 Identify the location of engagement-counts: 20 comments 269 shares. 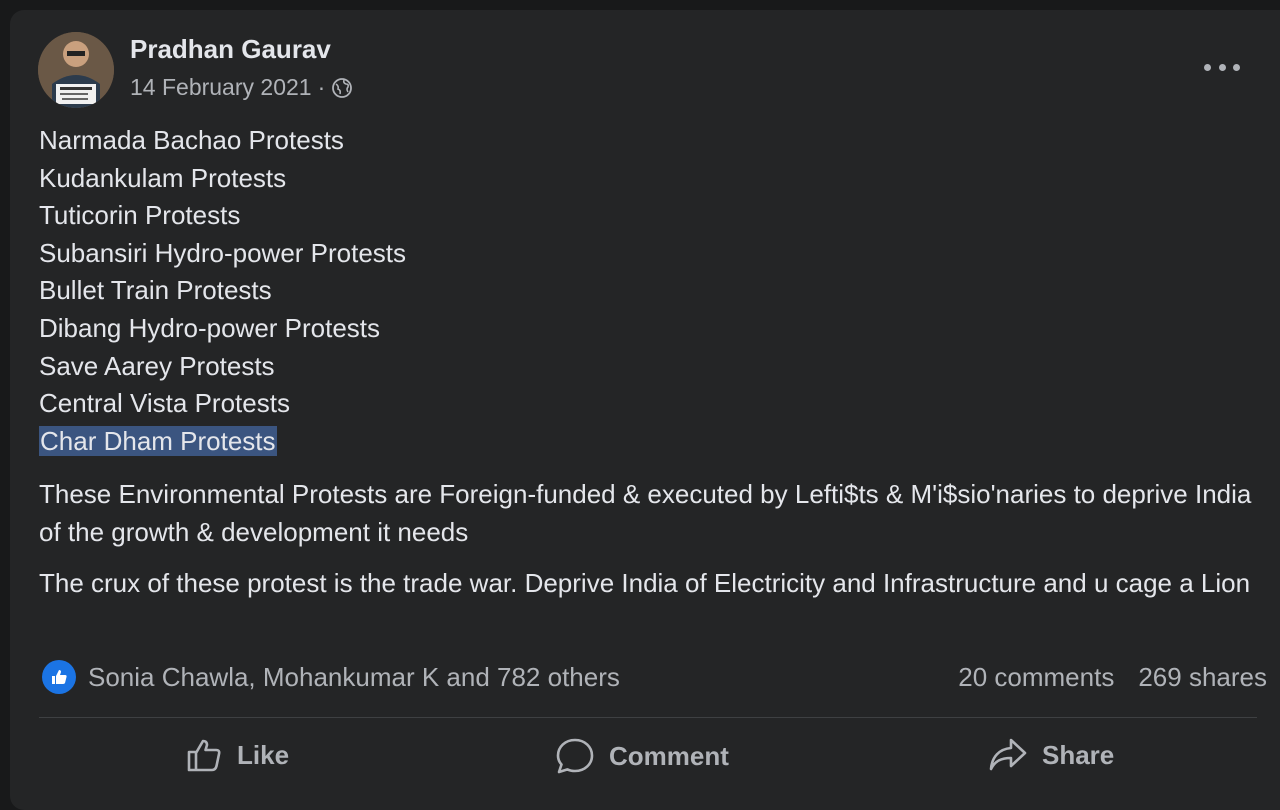
(1112, 677).